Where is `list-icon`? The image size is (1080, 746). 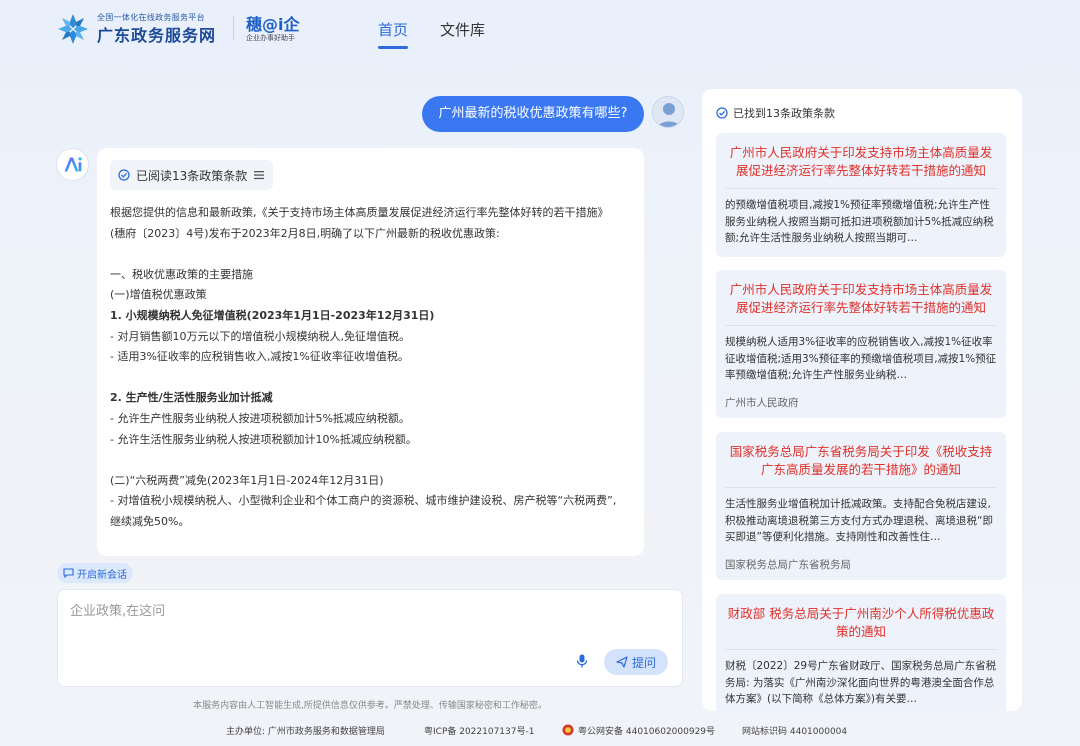
list-icon is located at coordinates (259, 175).